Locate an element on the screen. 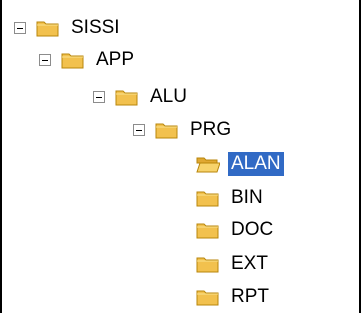 The height and width of the screenshot is (313, 363). tree-node-label: APP is located at coordinates (115, 59).